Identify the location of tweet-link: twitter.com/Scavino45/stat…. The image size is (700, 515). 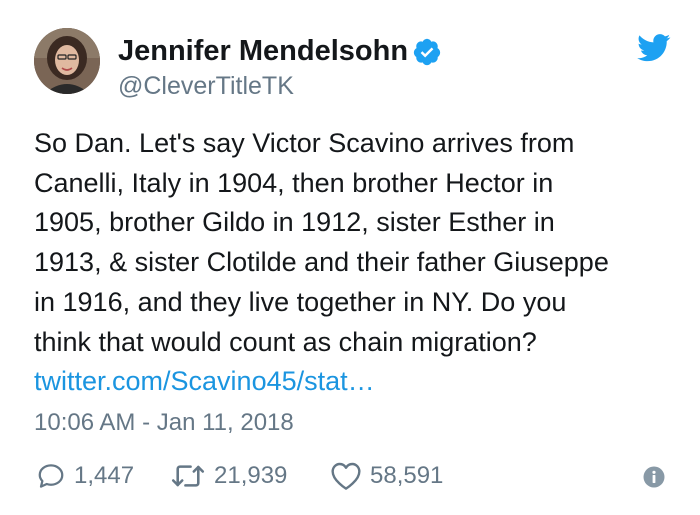
(356, 382).